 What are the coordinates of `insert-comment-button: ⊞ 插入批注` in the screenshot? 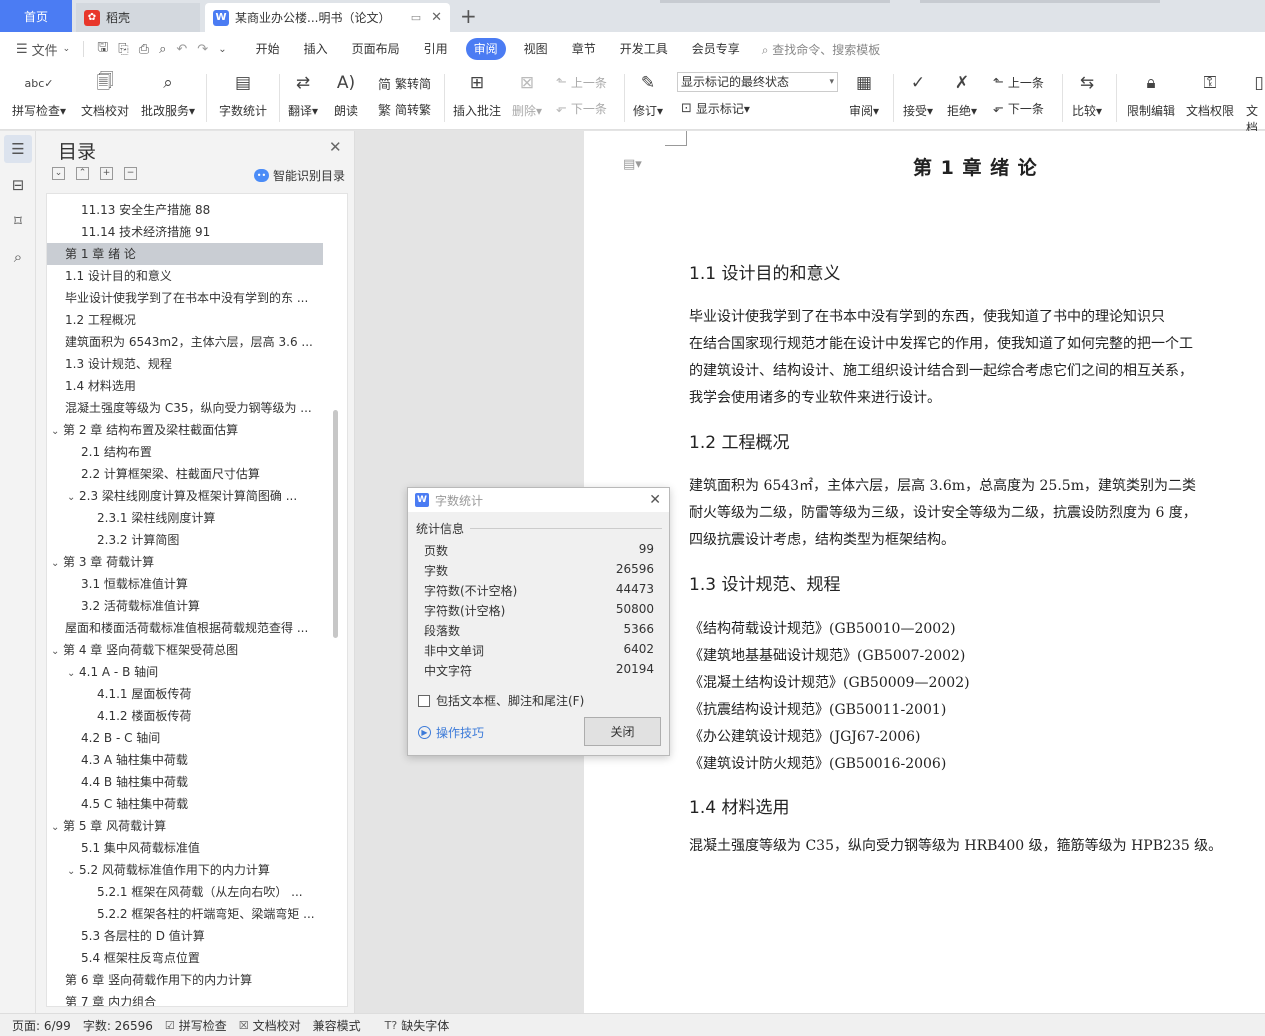 It's located at (477, 94).